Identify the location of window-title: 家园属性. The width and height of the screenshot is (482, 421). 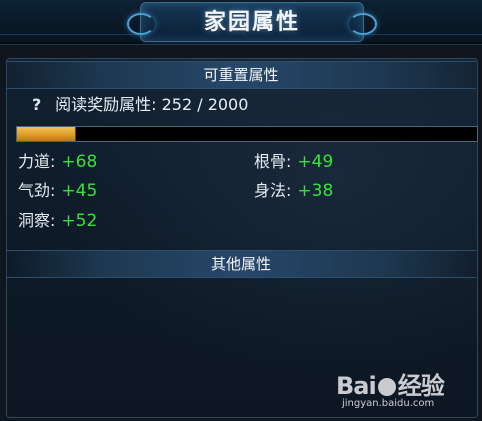
(251, 22).